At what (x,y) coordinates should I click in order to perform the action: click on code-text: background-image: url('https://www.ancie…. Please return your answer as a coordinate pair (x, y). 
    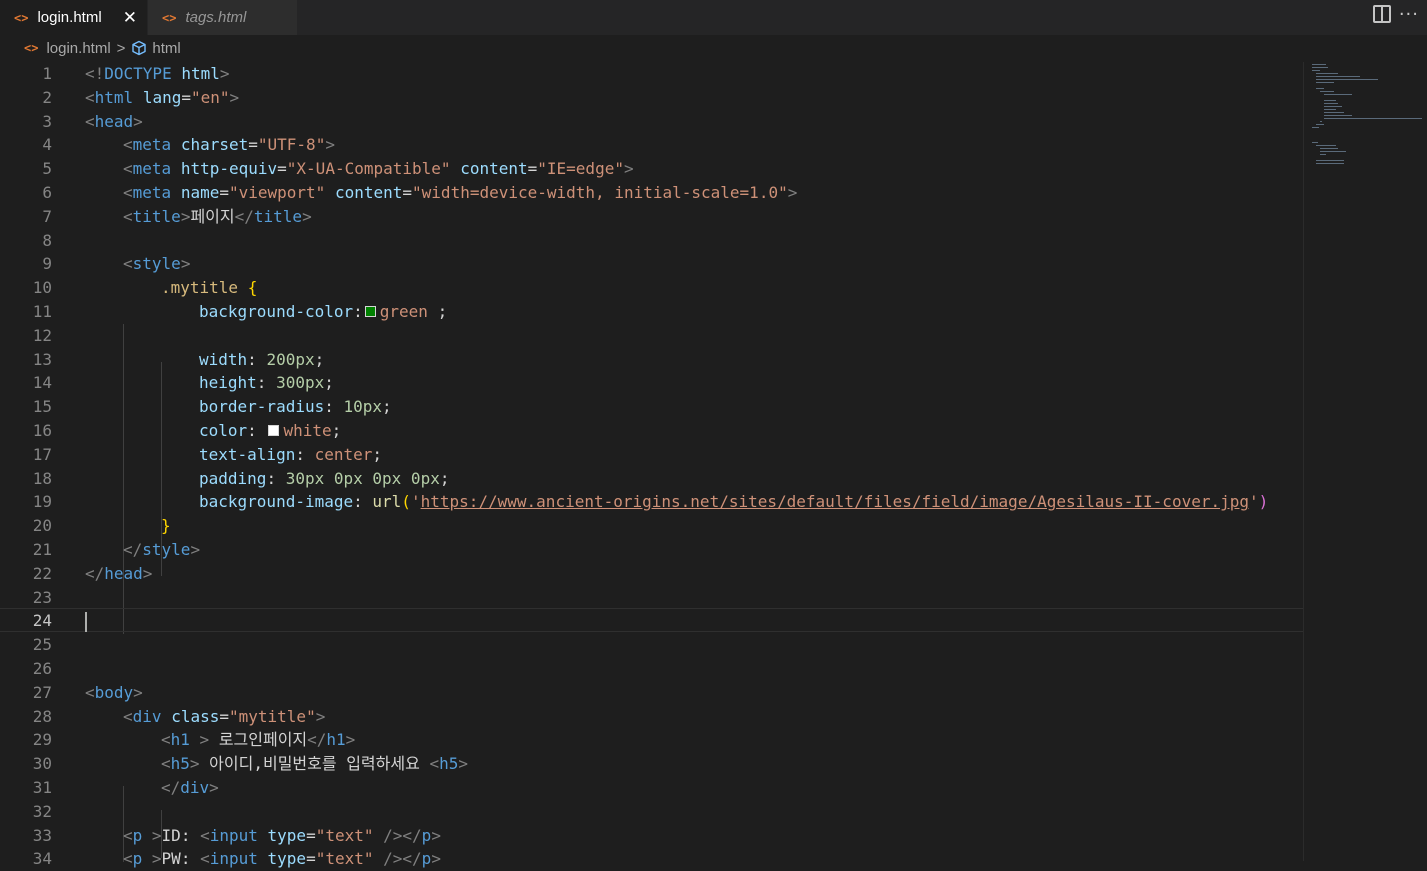
    Looking at the image, I should click on (734, 502).